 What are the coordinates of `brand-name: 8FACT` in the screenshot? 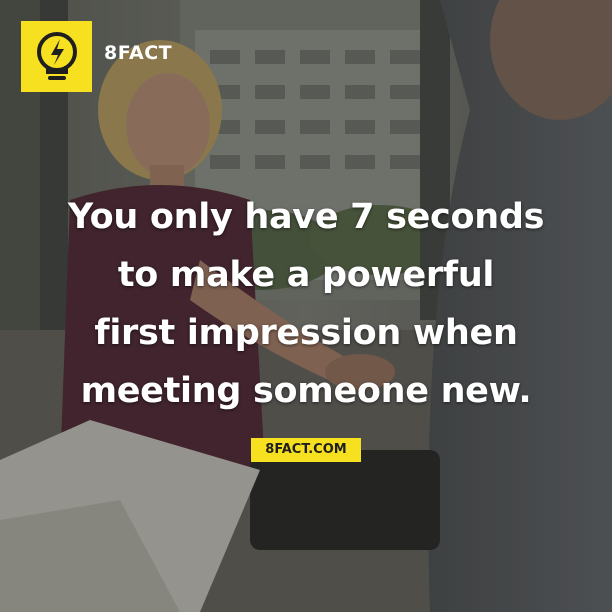 It's located at (138, 53).